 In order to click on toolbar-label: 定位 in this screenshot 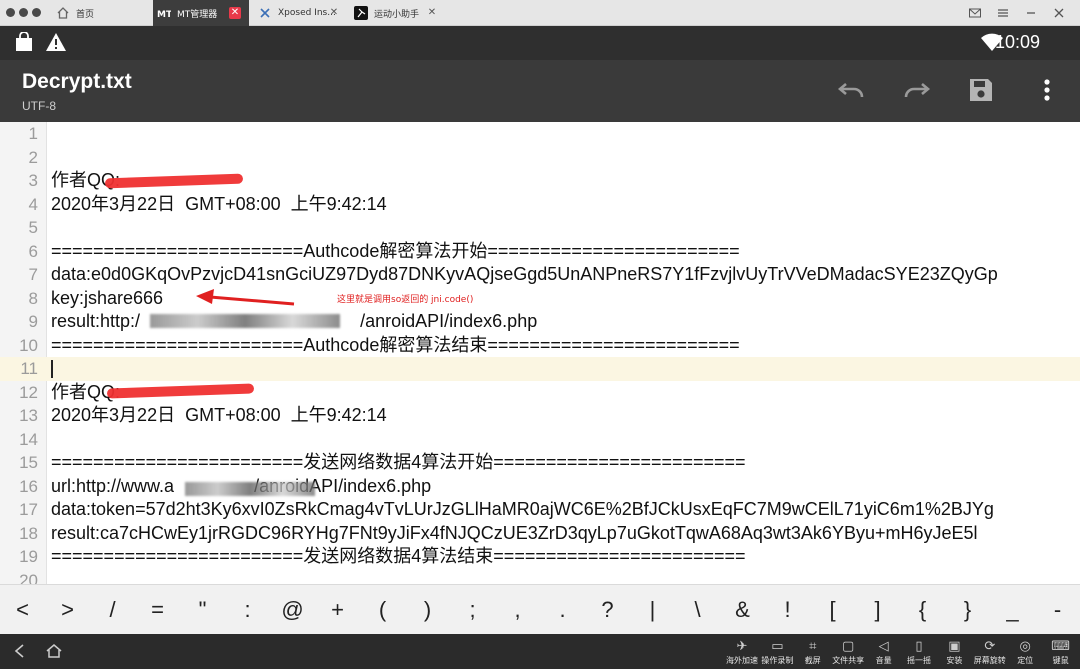, I will do `click(1025, 660)`.